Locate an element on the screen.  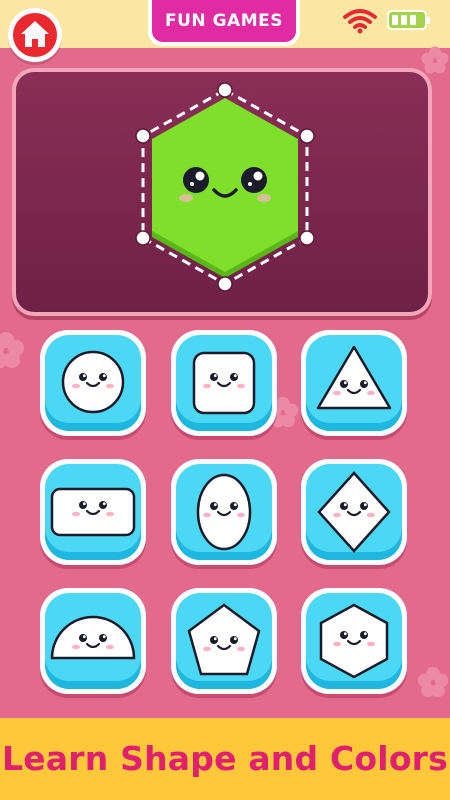
shape-option-circle is located at coordinates (93, 383).